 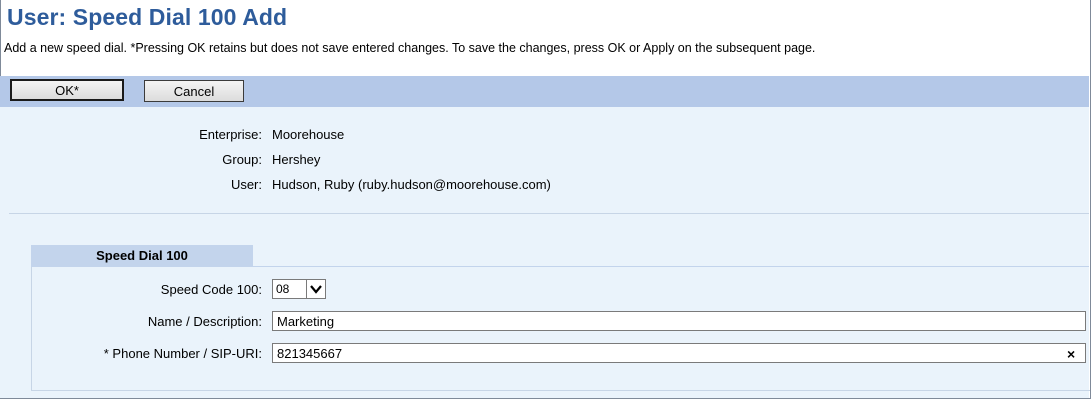 I want to click on group-value: Hershey, so click(x=296, y=159).